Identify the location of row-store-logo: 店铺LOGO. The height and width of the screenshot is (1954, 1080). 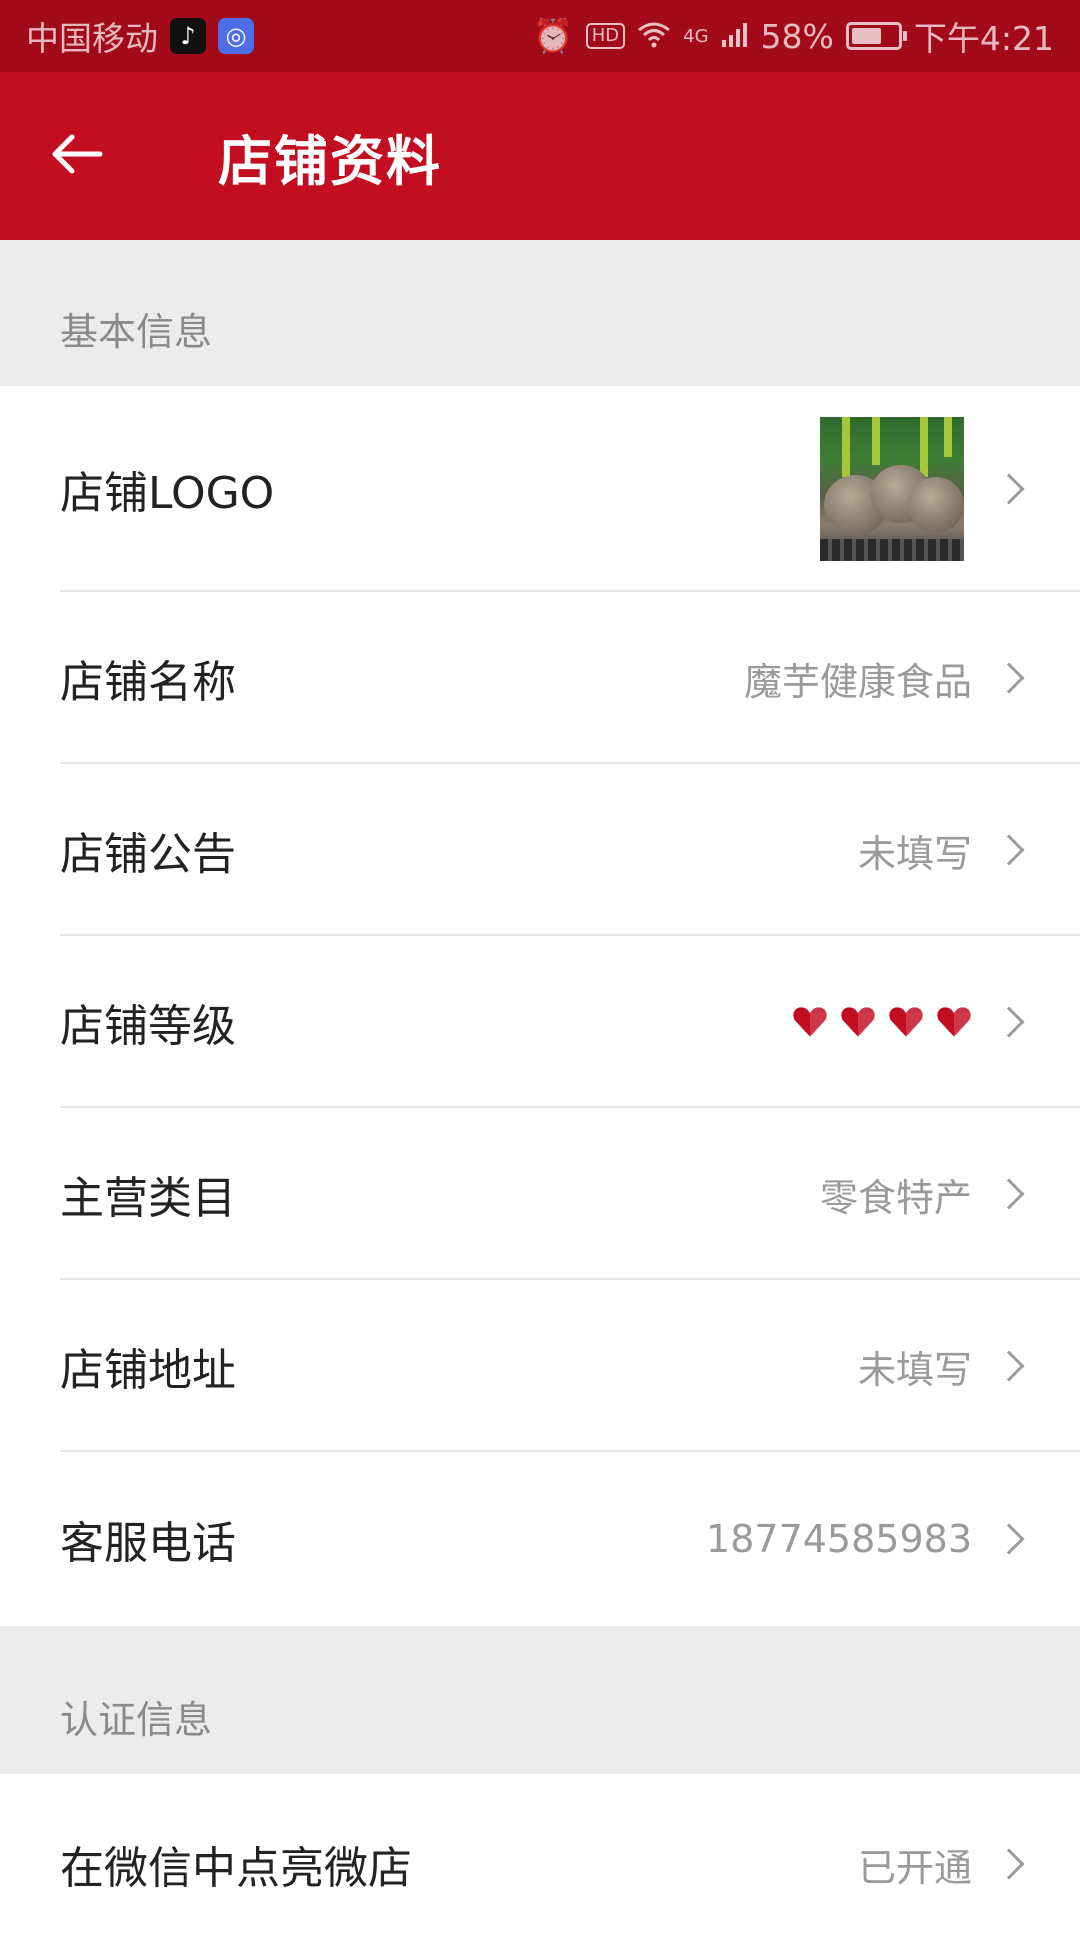
(540, 489).